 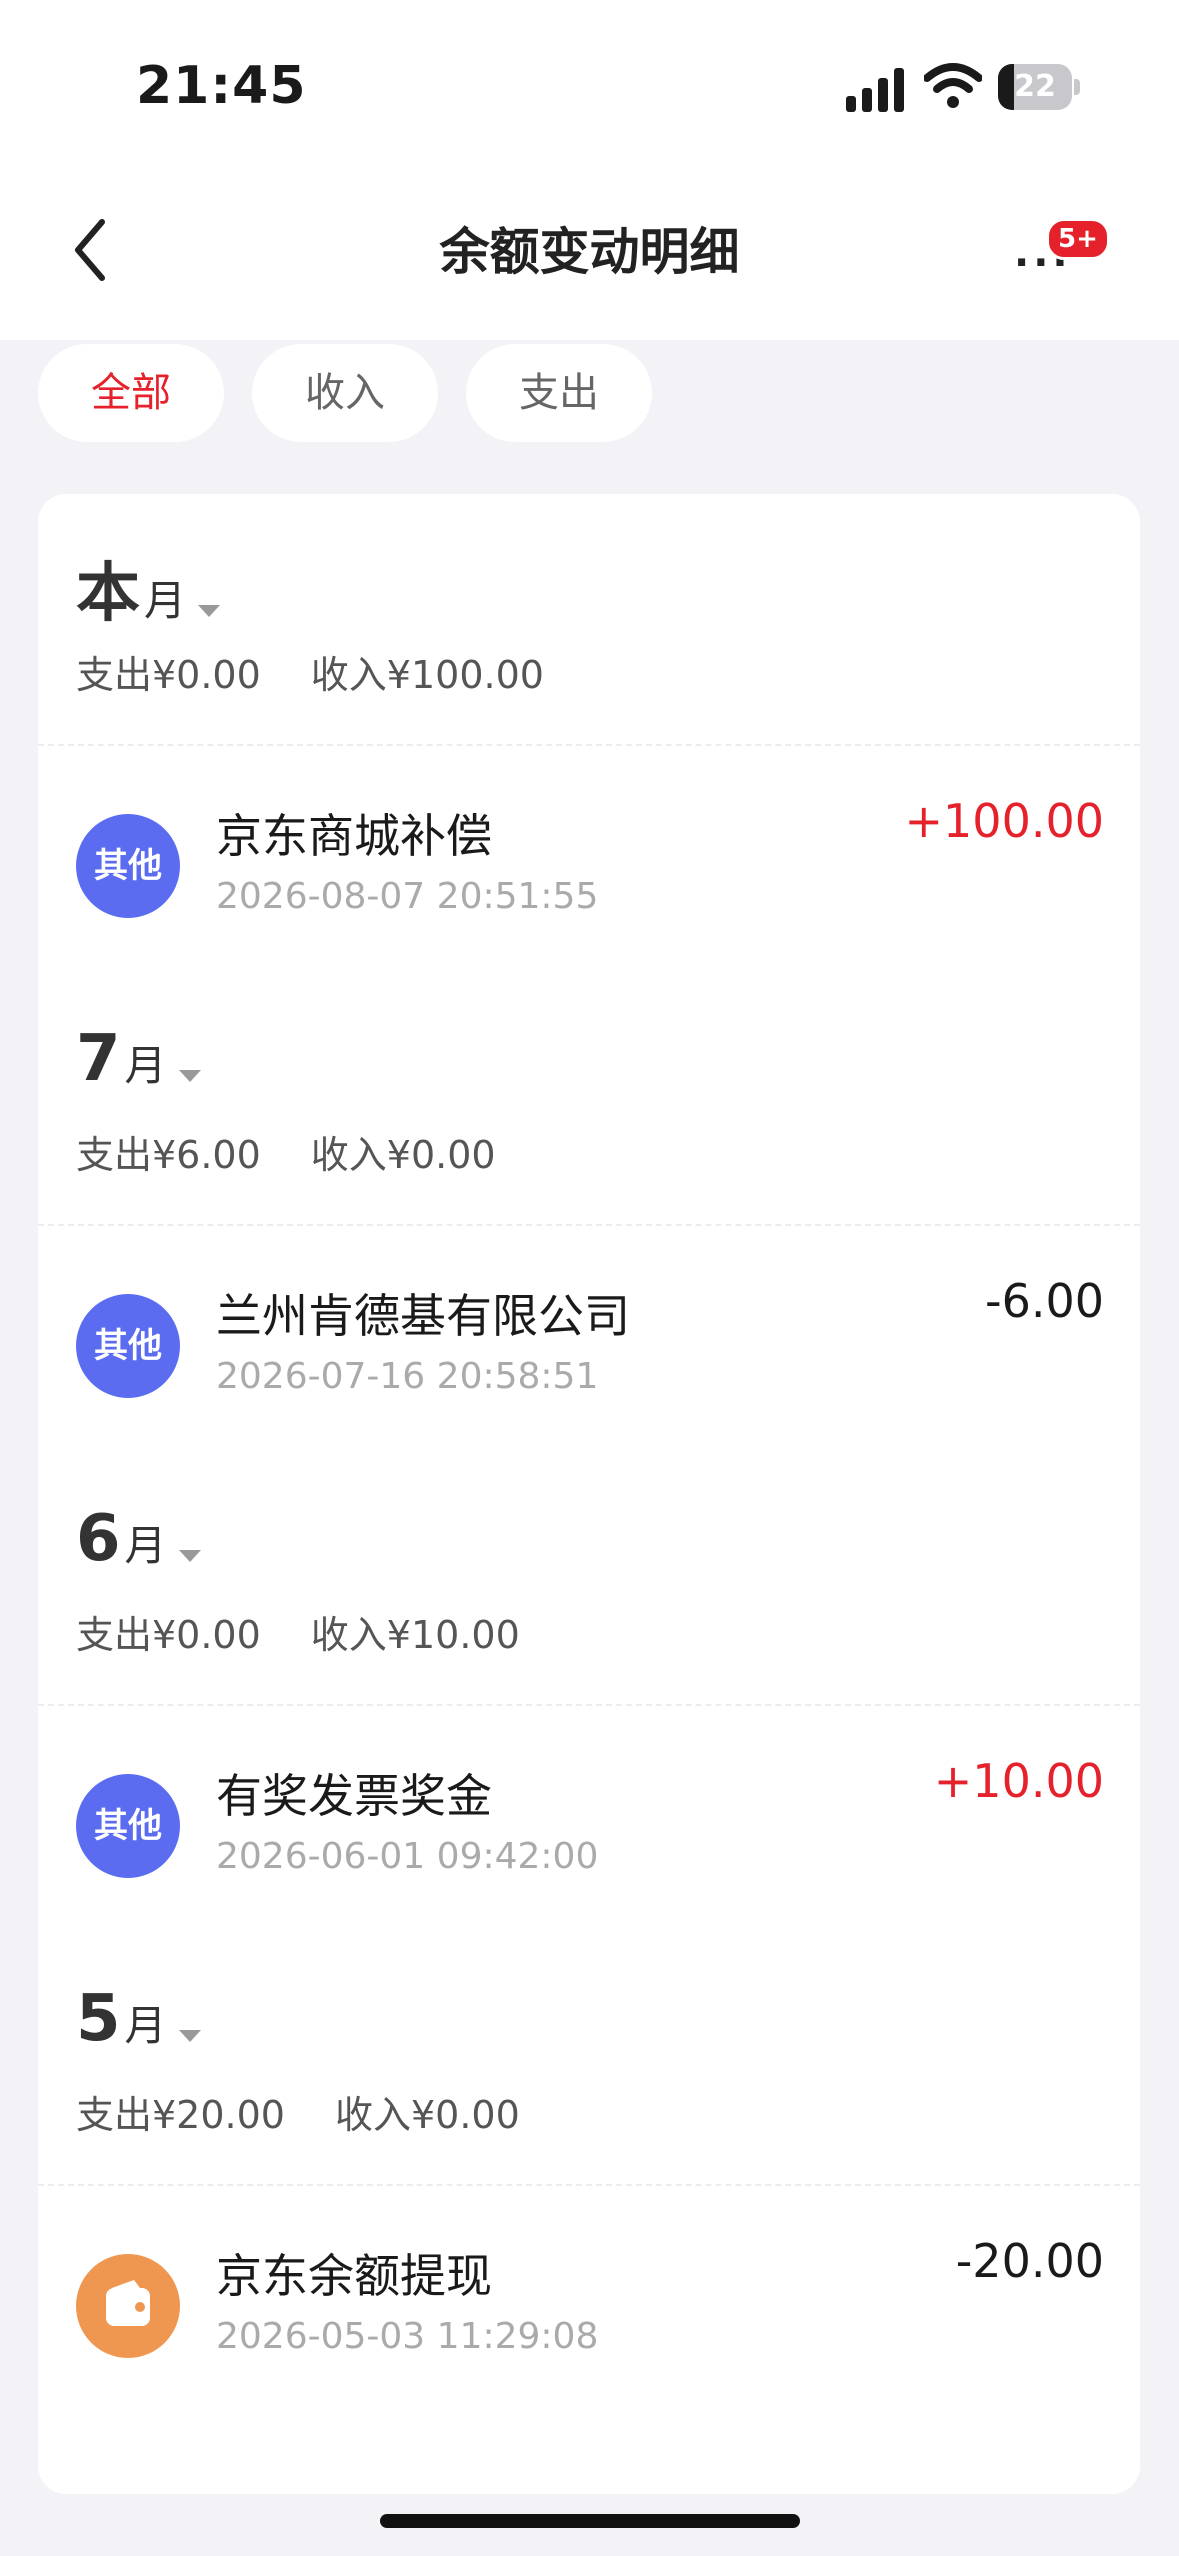 What do you see at coordinates (221, 86) in the screenshot?
I see `status-time: 21:45` at bounding box center [221, 86].